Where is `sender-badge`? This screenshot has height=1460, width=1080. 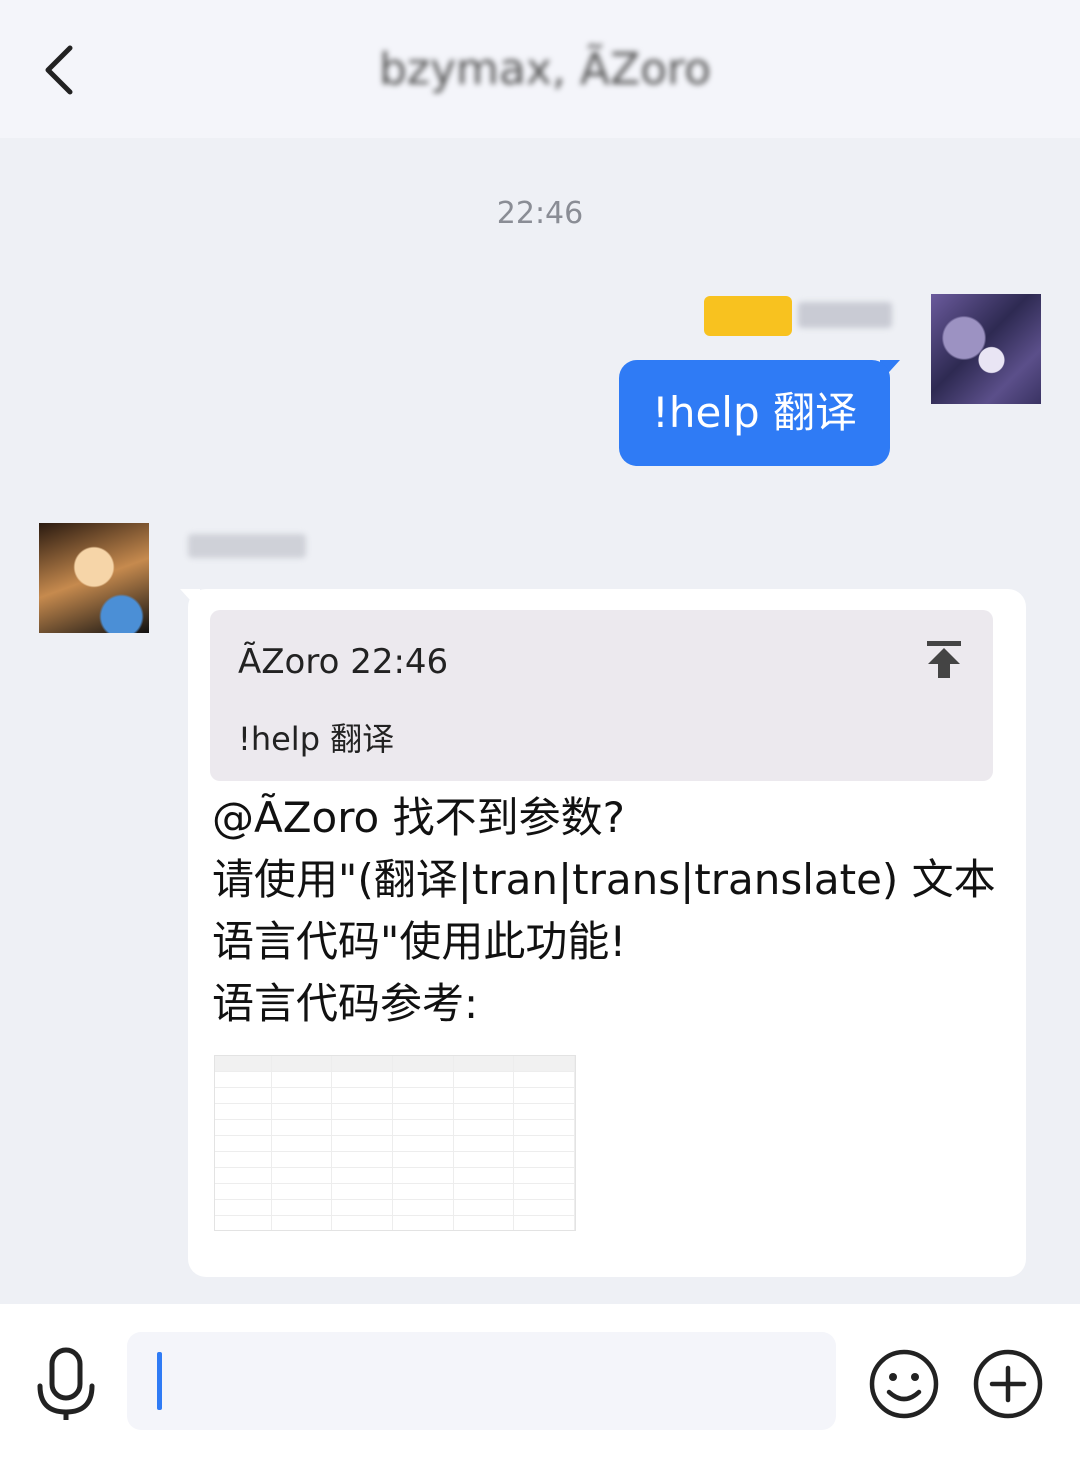
sender-badge is located at coordinates (748, 316).